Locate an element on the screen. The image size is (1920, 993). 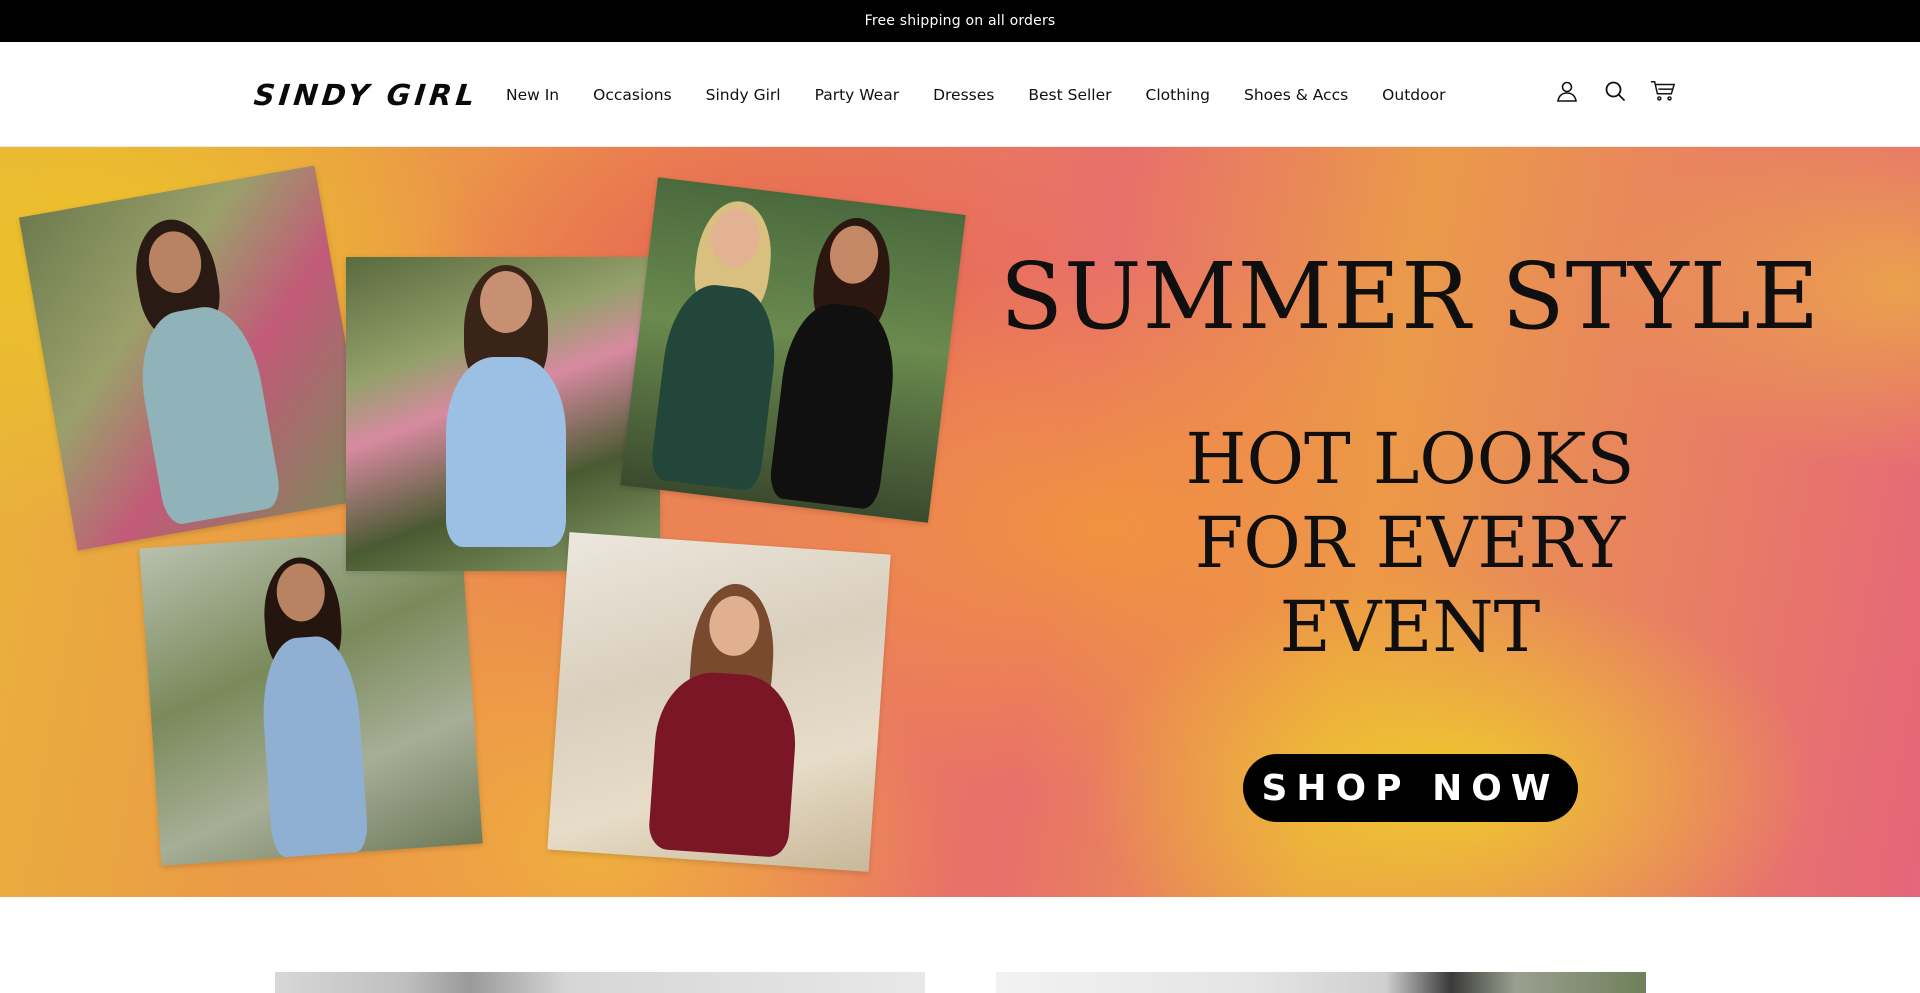
nav-item-outdoor: Outdoor is located at coordinates (1413, 95).